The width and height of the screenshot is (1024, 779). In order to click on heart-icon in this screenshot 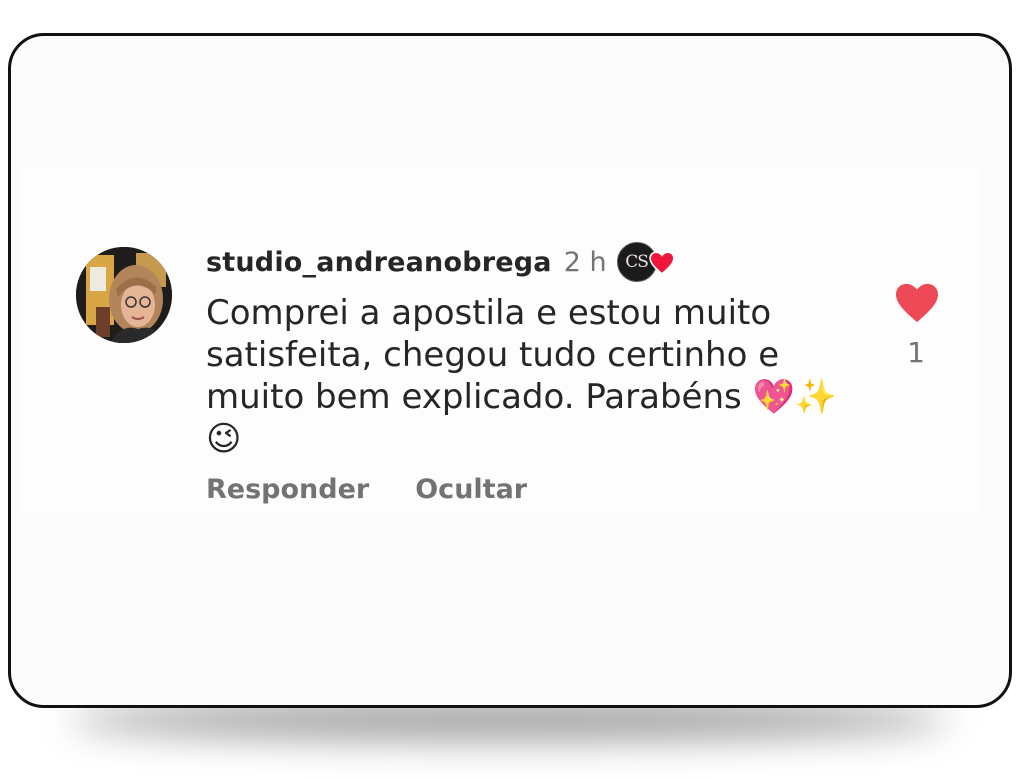, I will do `click(917, 303)`.